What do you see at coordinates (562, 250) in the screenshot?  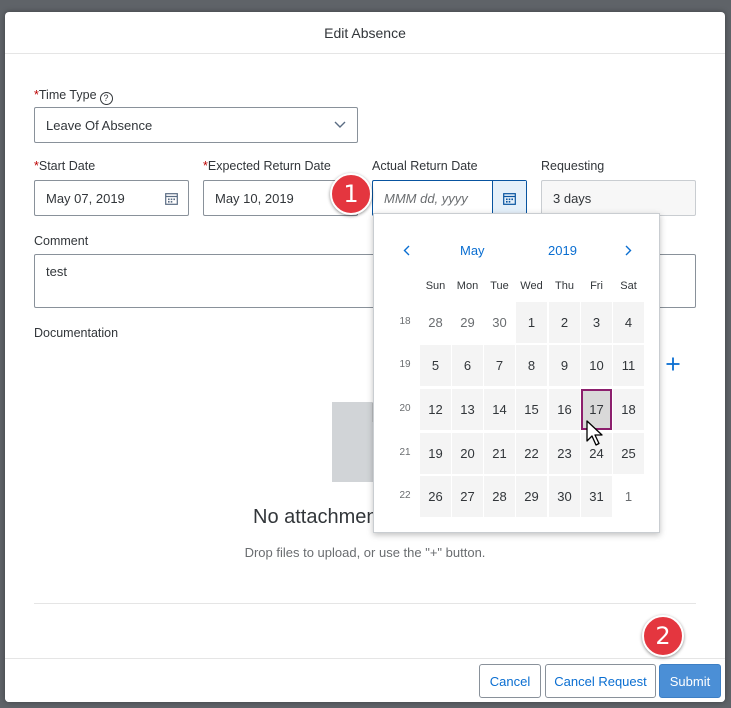 I see `calendar-year-button: 2019` at bounding box center [562, 250].